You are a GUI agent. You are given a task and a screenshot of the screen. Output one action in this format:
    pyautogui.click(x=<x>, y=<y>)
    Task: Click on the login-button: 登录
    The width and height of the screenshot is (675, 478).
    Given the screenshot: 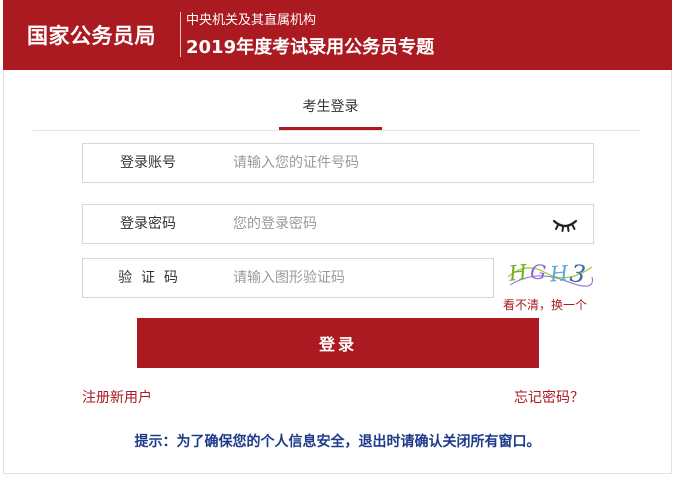 What is the action you would take?
    pyautogui.click(x=338, y=343)
    